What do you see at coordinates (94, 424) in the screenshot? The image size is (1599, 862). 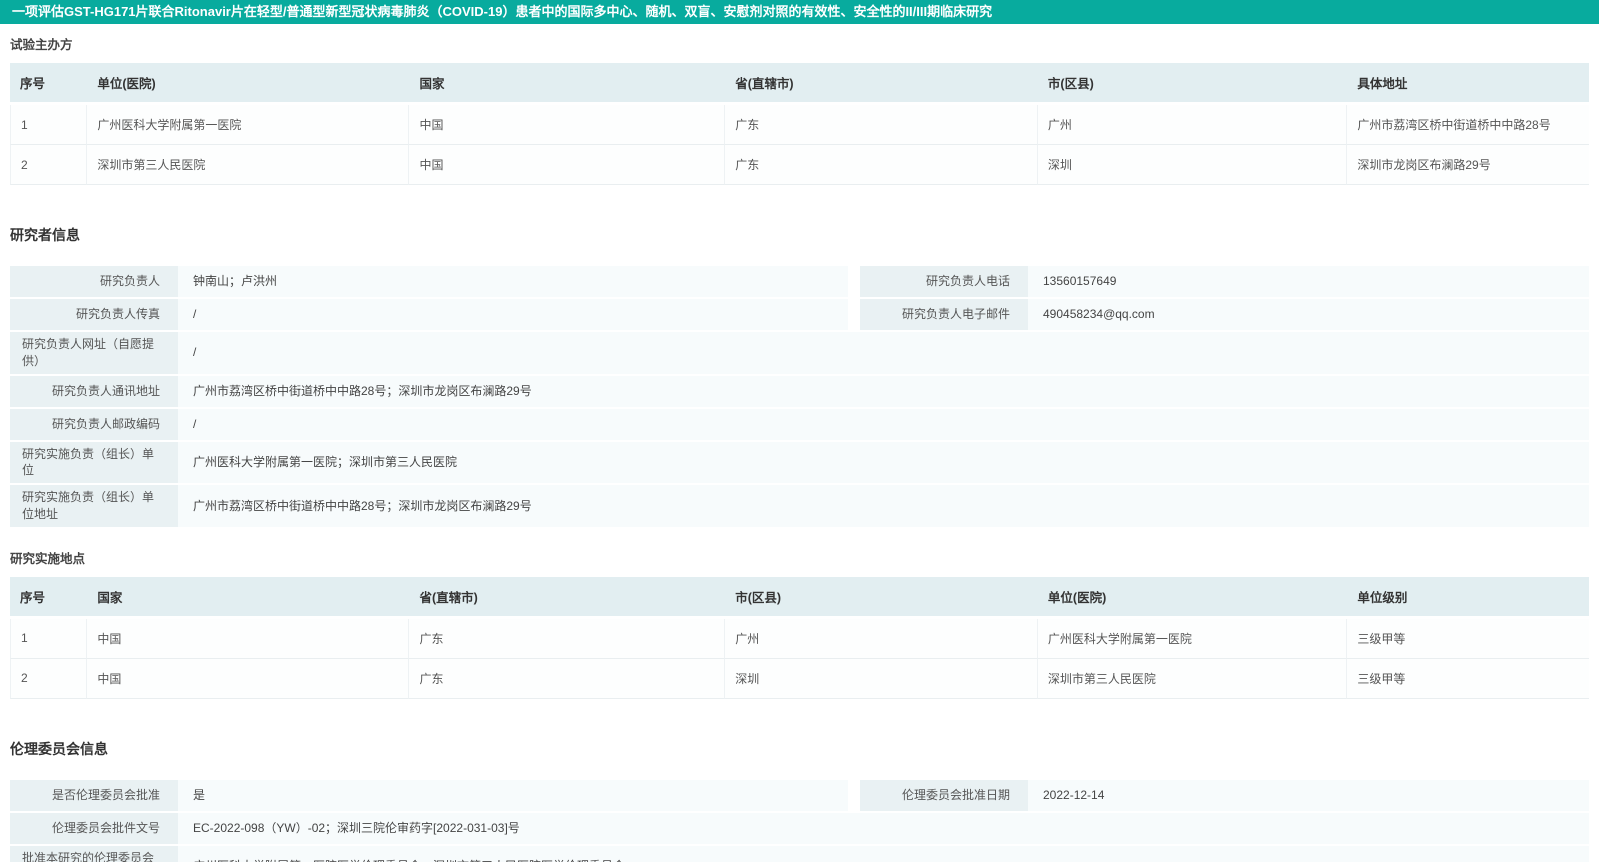 I see `field-label: 研究负责人邮政编码` at bounding box center [94, 424].